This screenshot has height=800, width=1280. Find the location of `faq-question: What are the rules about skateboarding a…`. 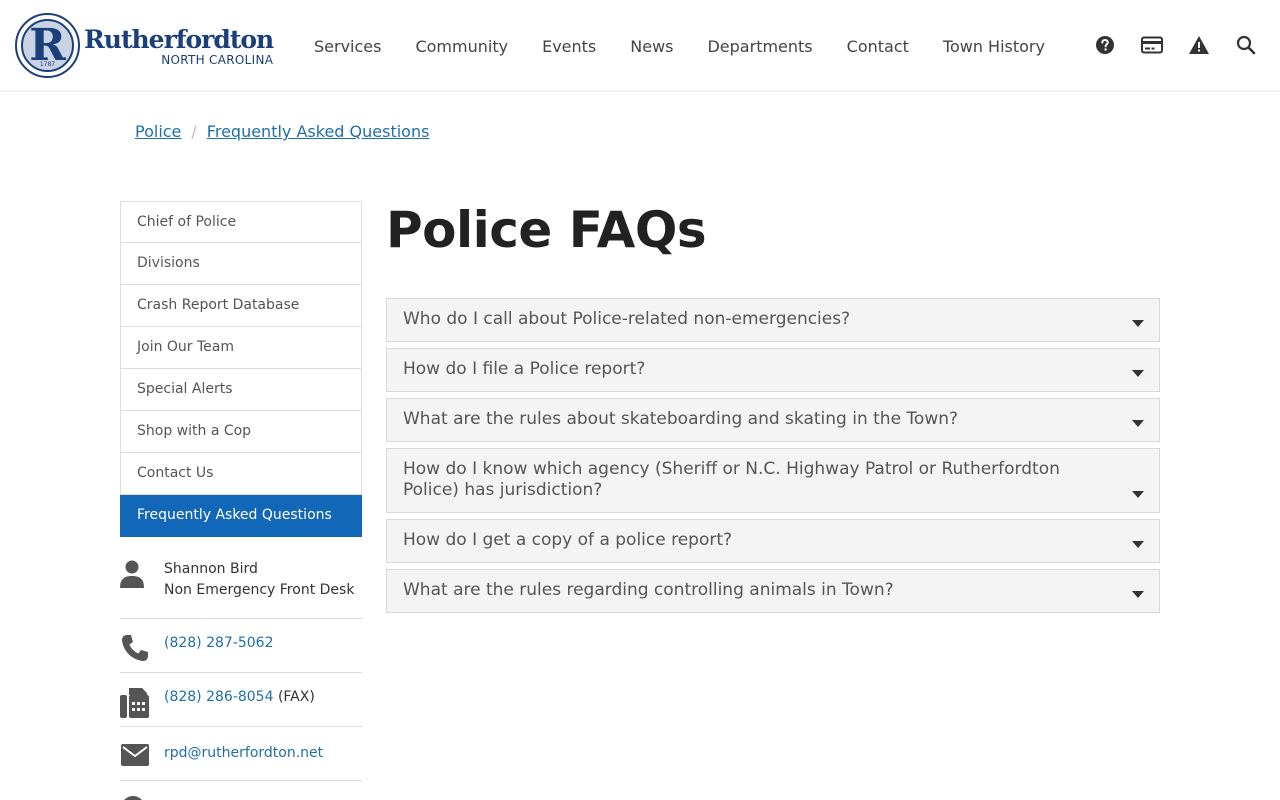

faq-question: What are the rules about skateboarding a… is located at coordinates (681, 419).